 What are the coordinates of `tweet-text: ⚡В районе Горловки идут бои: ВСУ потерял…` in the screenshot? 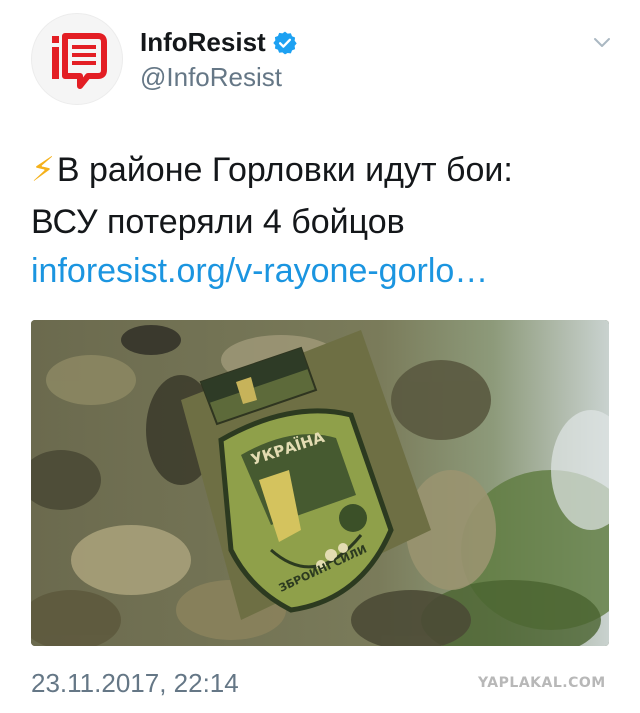 It's located at (323, 196).